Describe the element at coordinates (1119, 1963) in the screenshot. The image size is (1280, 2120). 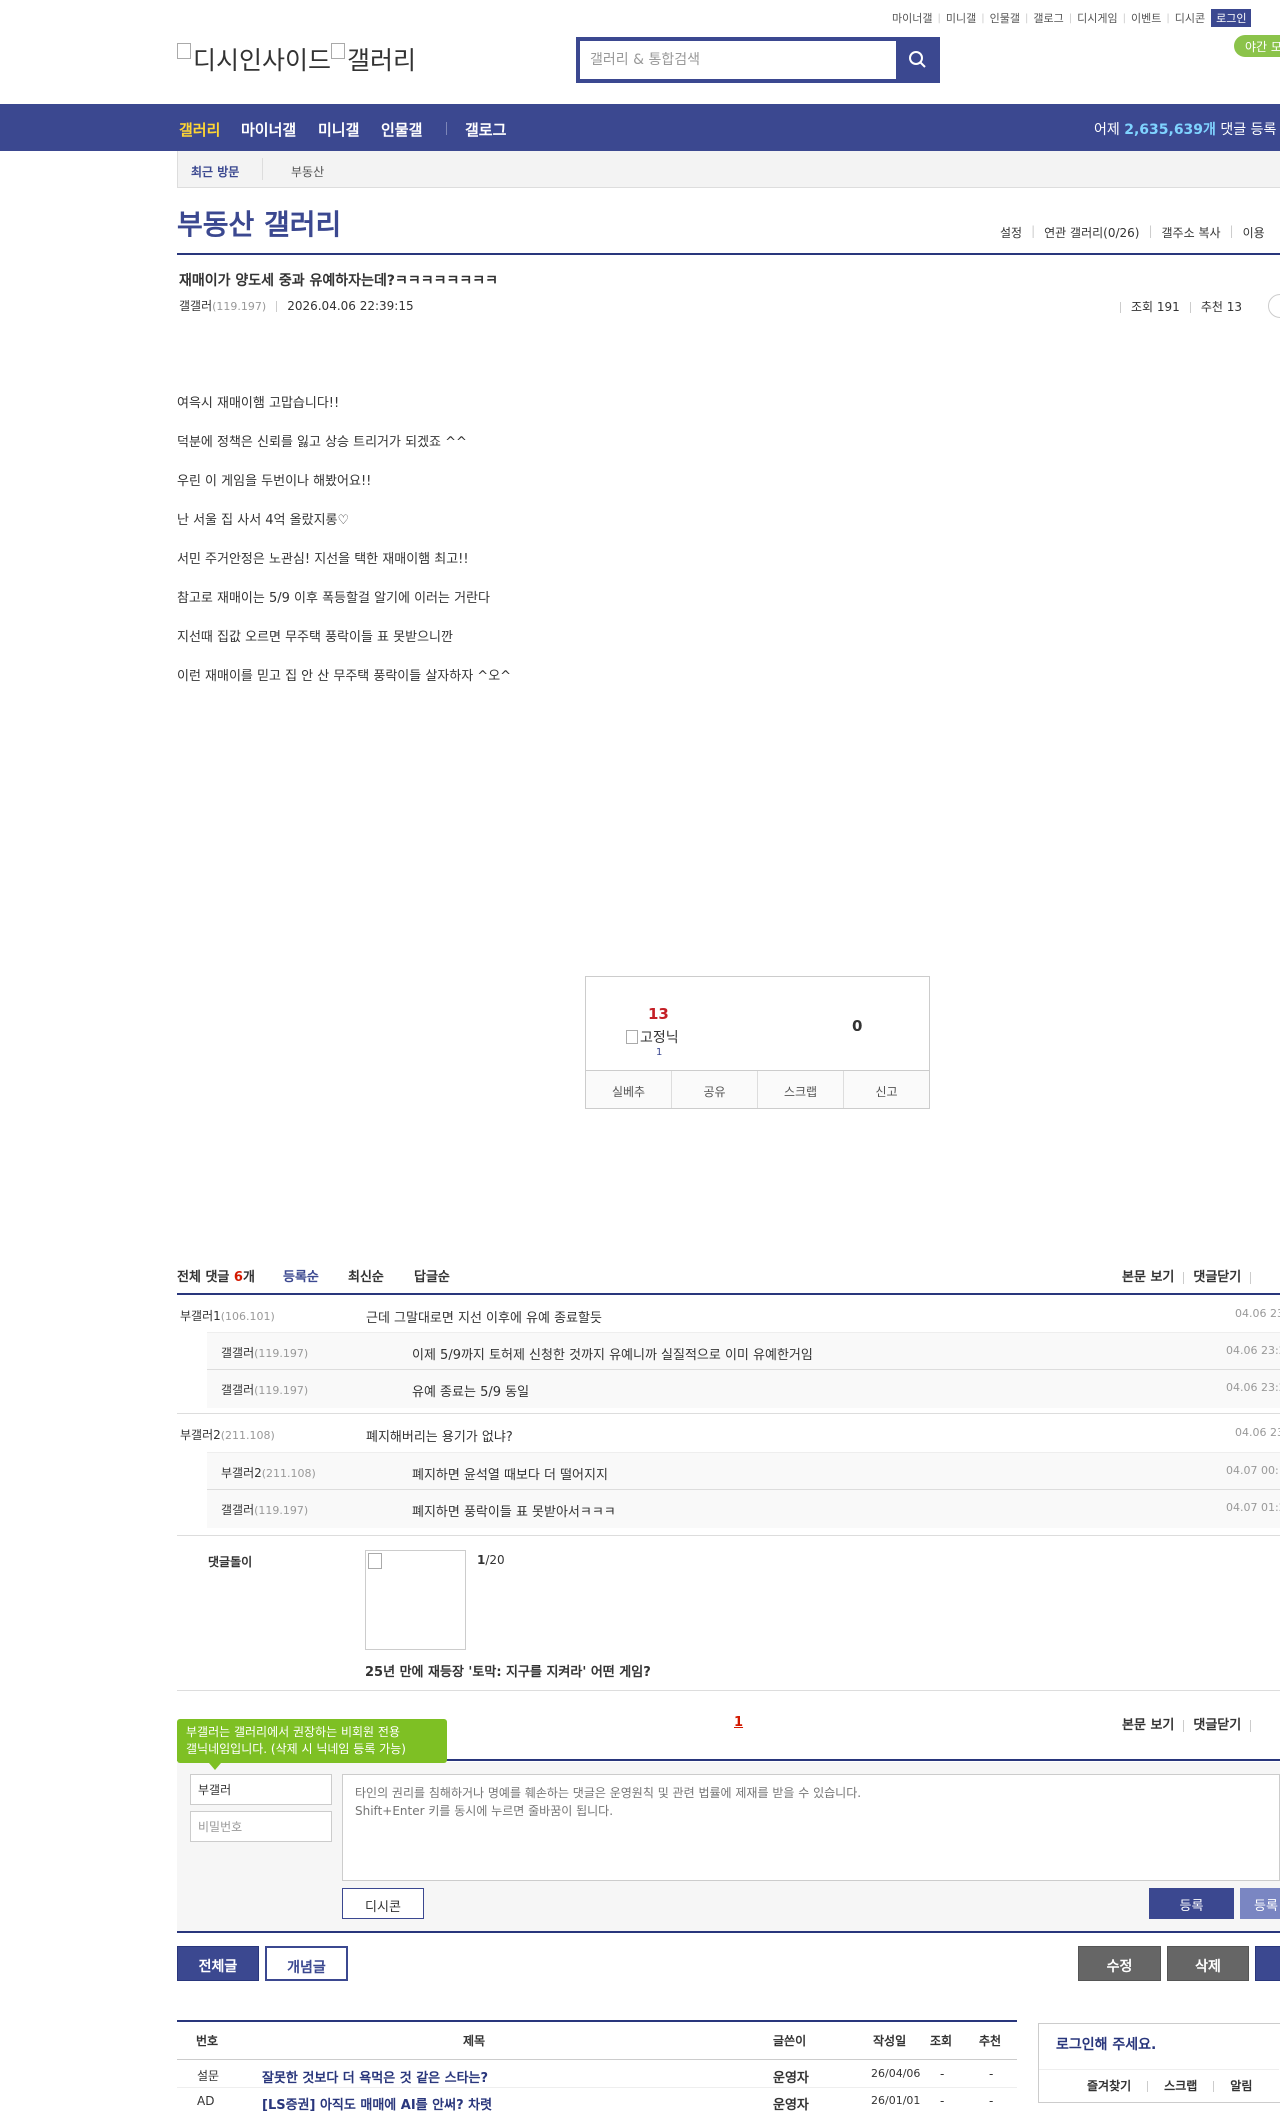
I see `edit-button: 수정` at that location.